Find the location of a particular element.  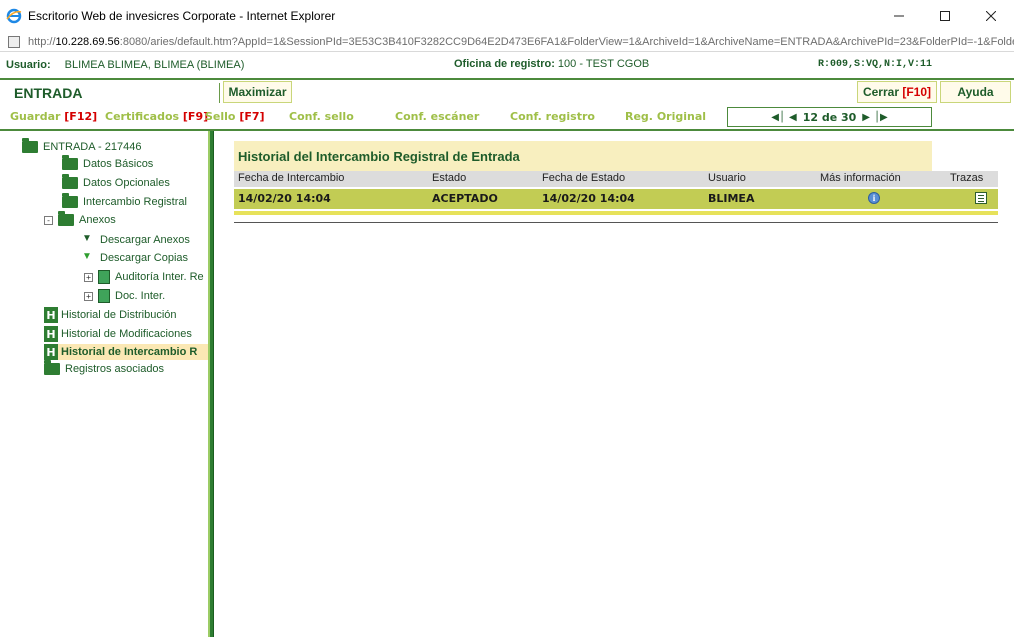

tree-item-descargar-copias: ▼ Descargar Copias is located at coordinates (135, 258).